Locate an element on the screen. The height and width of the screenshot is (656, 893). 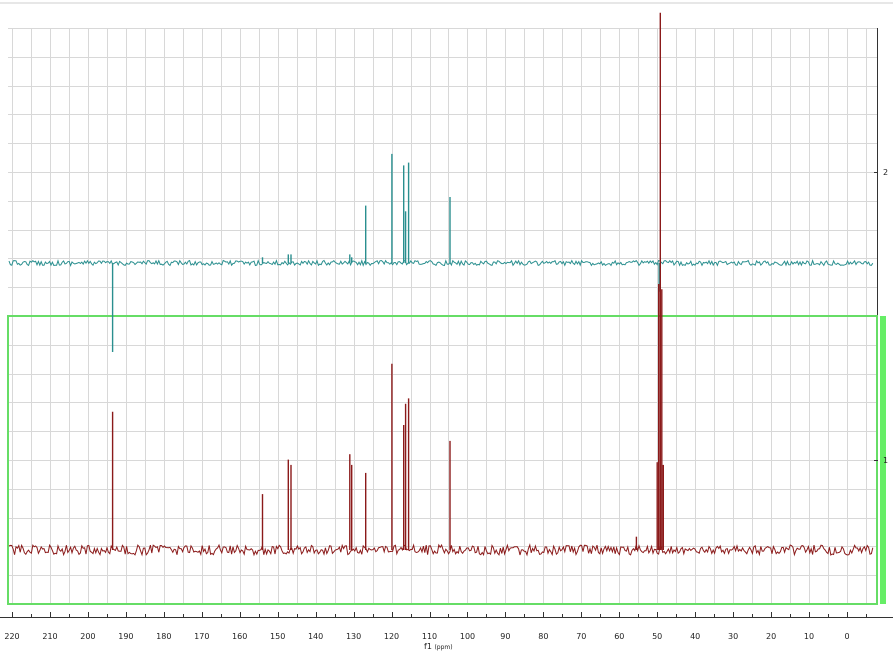
x-axis-unit: (ppm) is located at coordinates (443, 647).